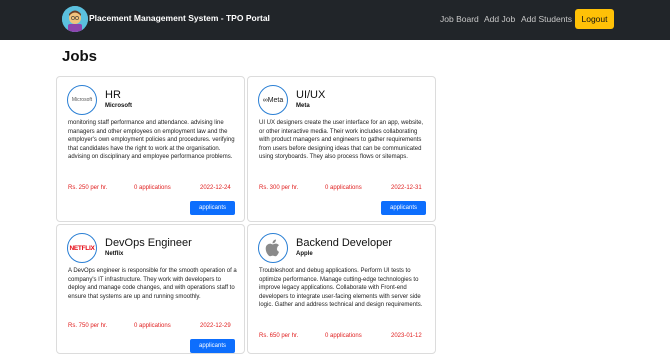  I want to click on company-name: Microsoft, so click(118, 106).